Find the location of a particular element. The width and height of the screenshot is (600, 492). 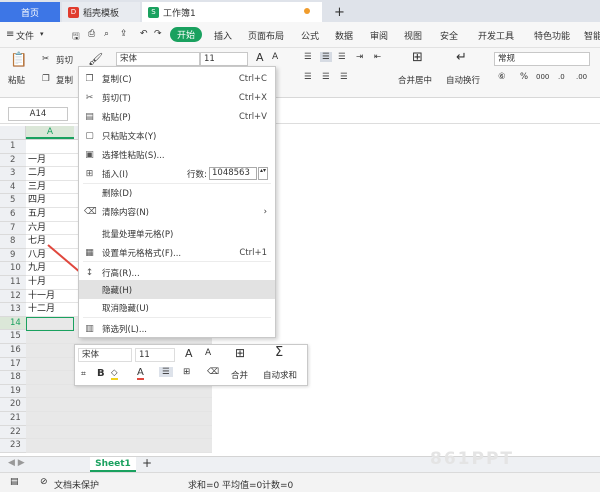

protect-icon: ⊘ is located at coordinates (44, 482).